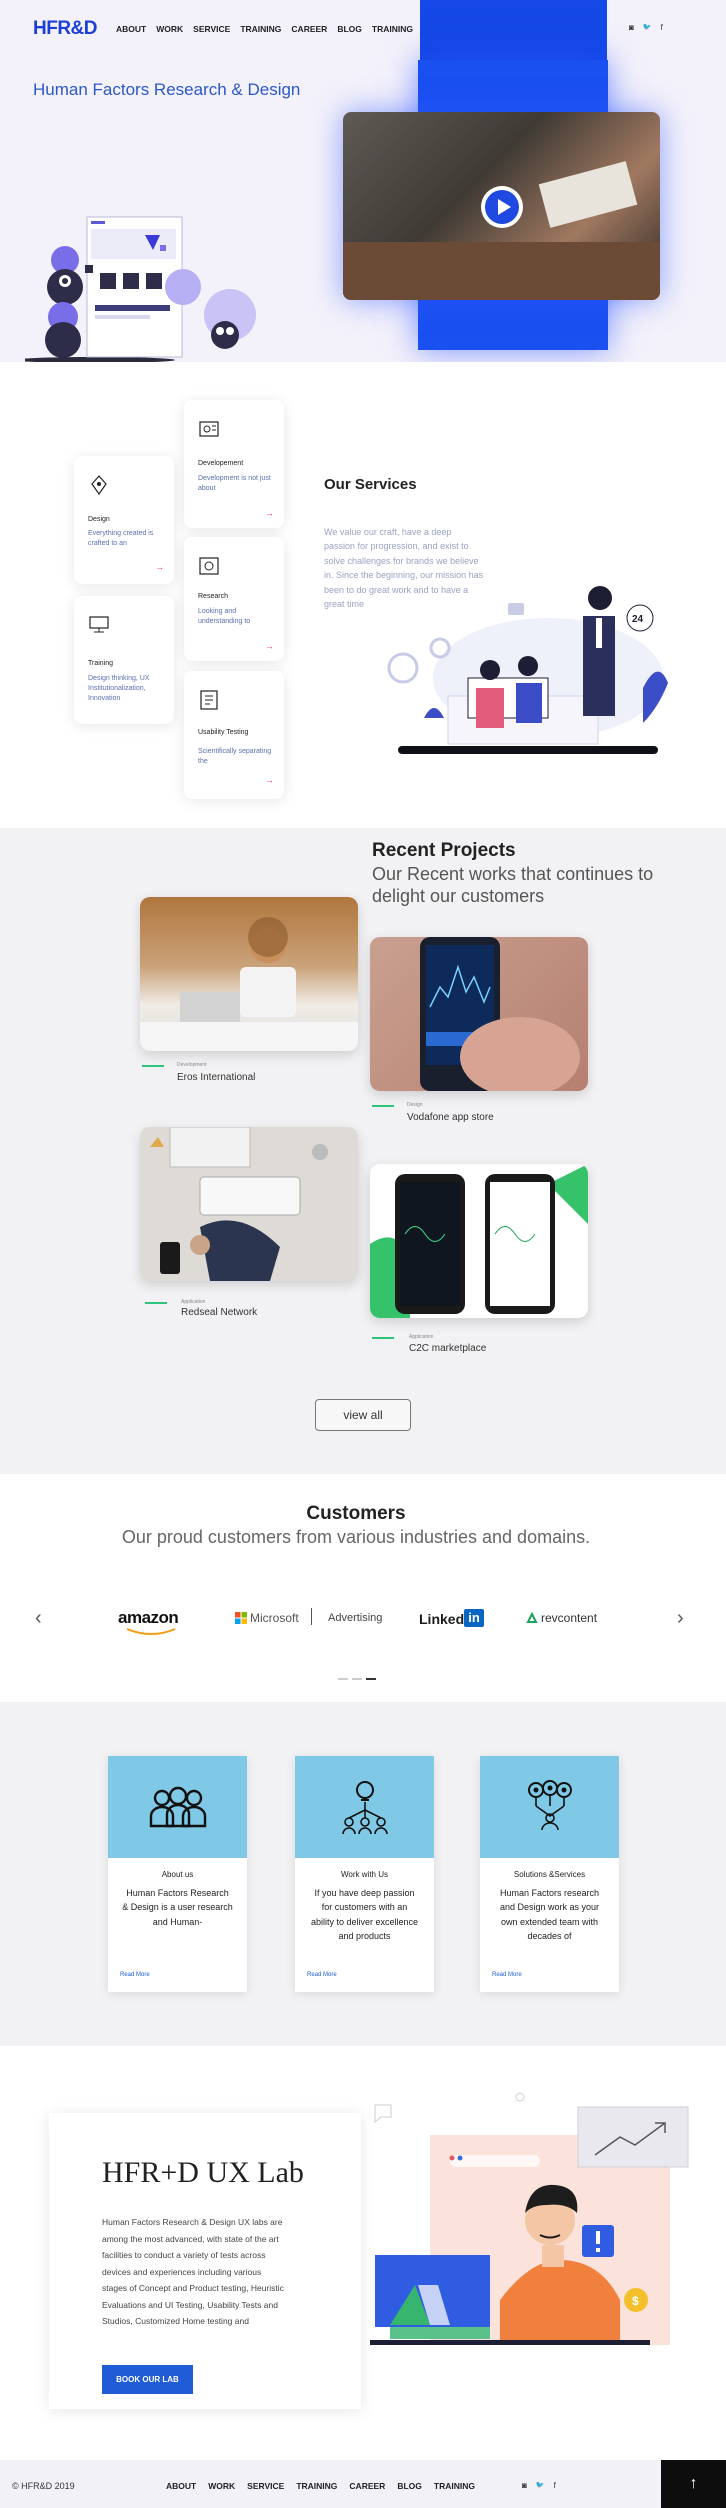 The height and width of the screenshot is (2508, 726). What do you see at coordinates (151, 1631) in the screenshot?
I see `amazon-smile-icon` at bounding box center [151, 1631].